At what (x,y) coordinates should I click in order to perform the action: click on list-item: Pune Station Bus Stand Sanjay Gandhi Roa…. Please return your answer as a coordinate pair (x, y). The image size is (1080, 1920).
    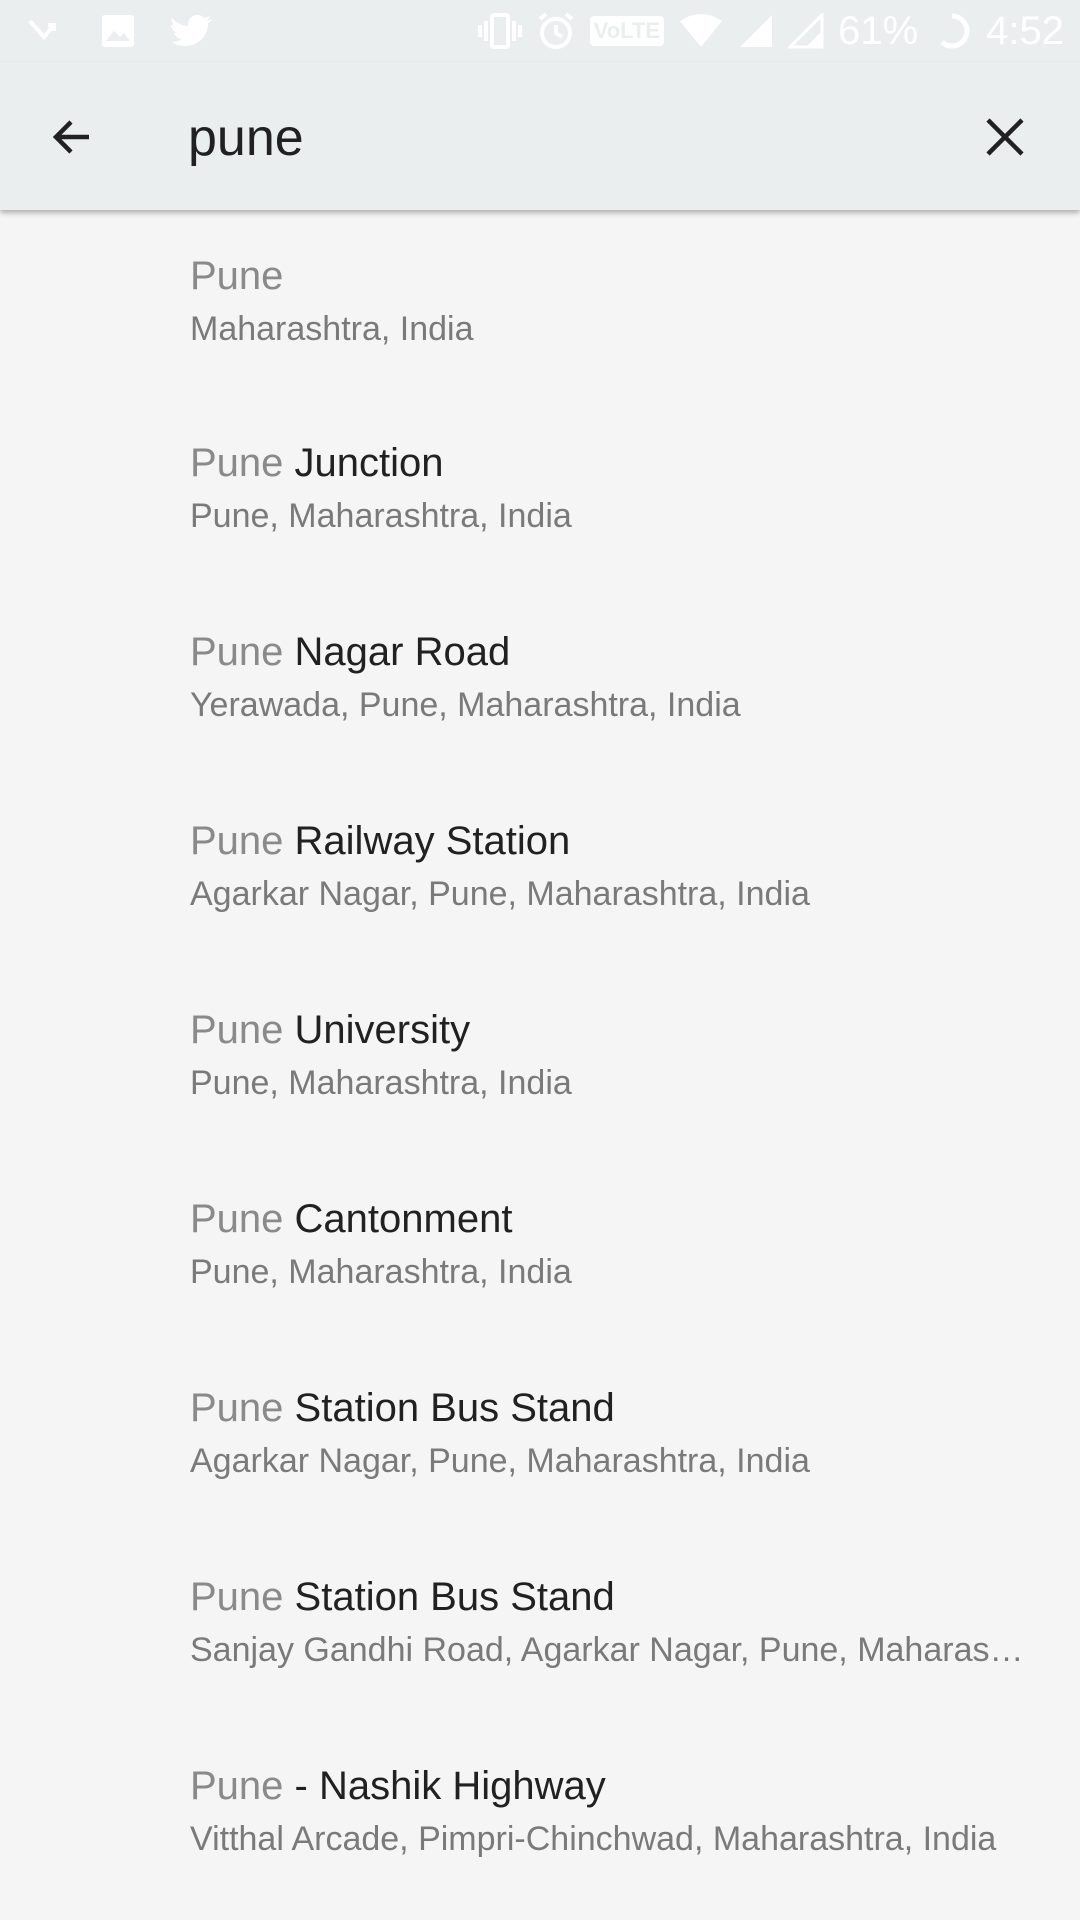
    Looking at the image, I should click on (540, 1617).